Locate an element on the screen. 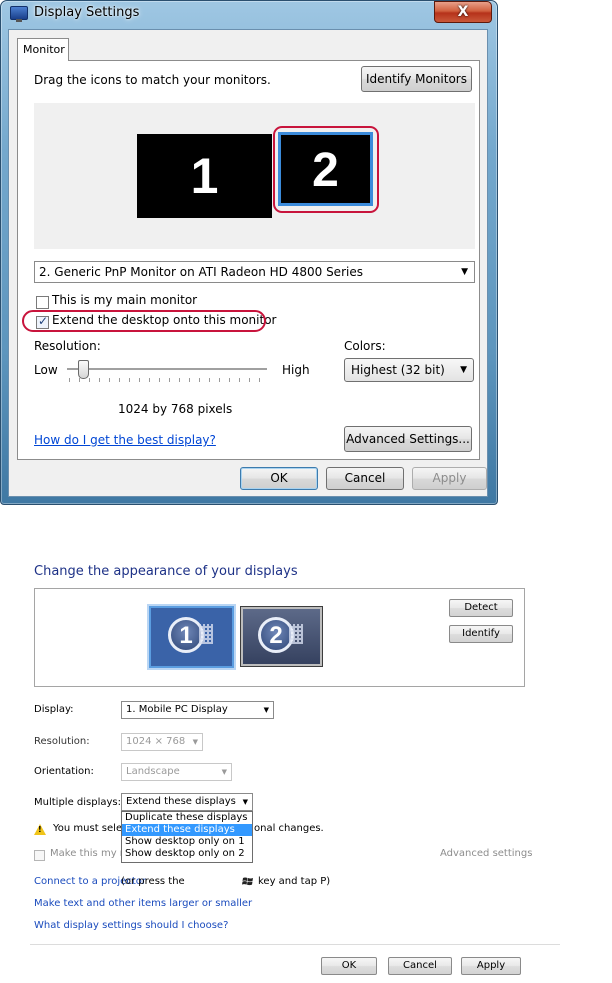  colors-label: Colors: is located at coordinates (365, 346).